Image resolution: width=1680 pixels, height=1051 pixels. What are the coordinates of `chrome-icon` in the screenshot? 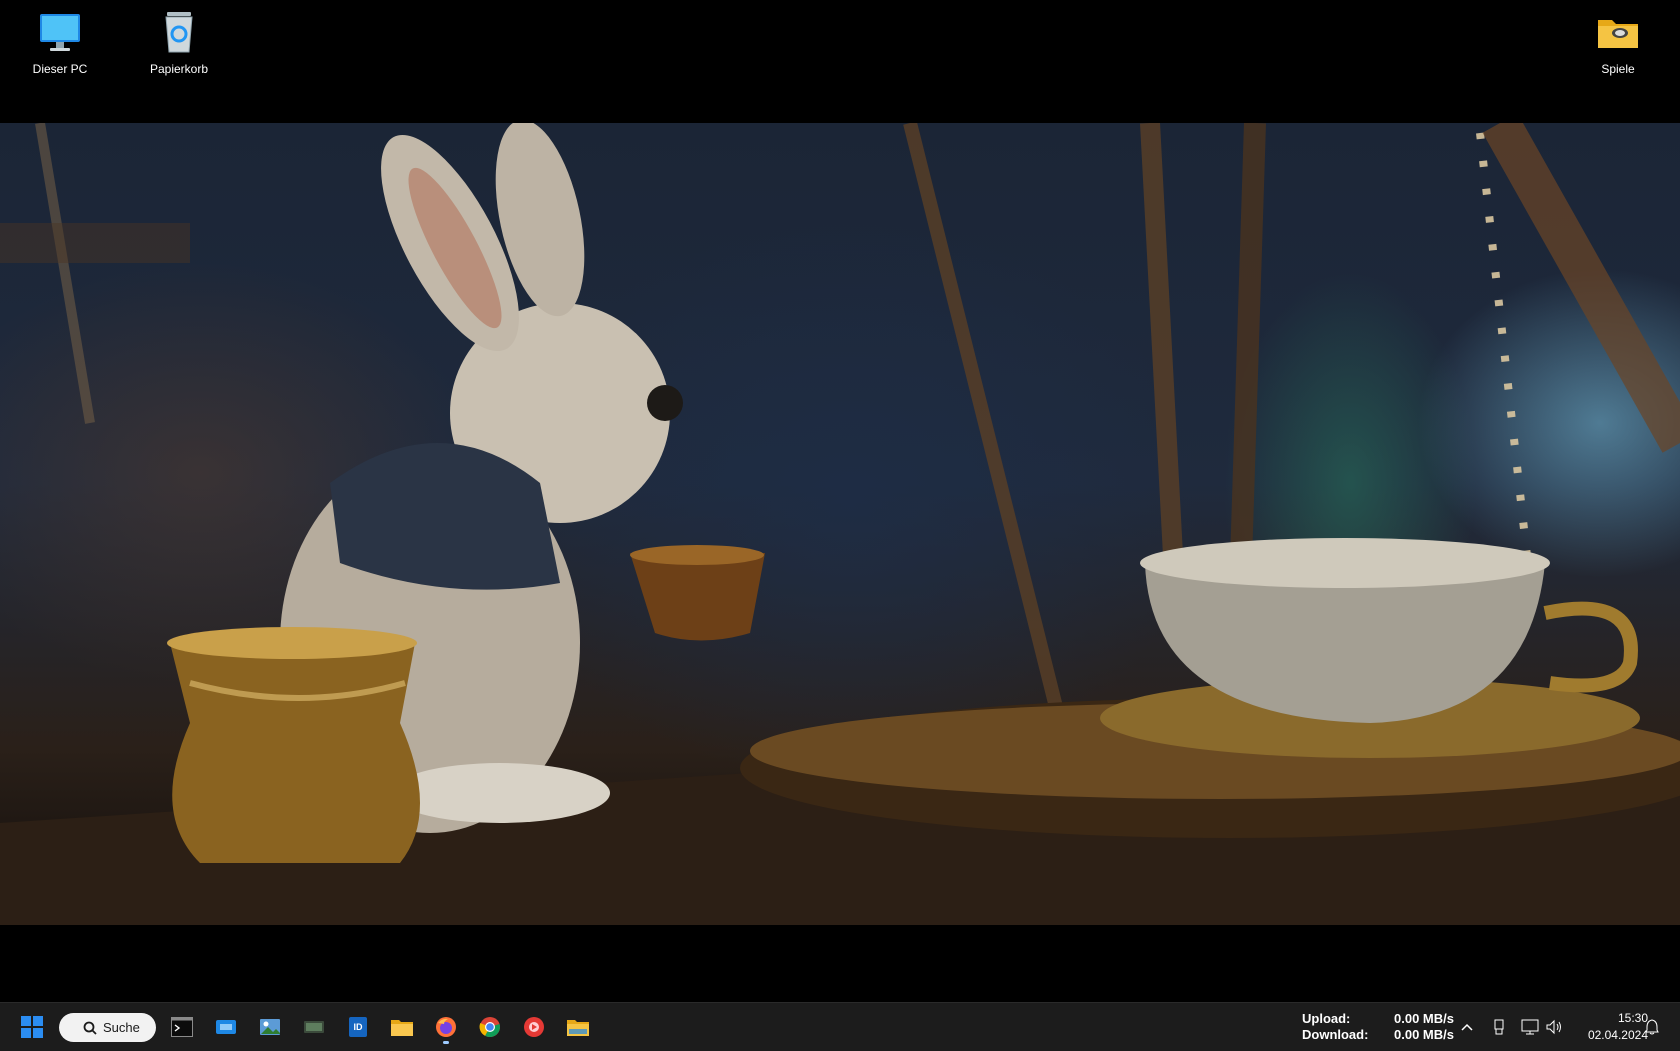 It's located at (489, 1027).